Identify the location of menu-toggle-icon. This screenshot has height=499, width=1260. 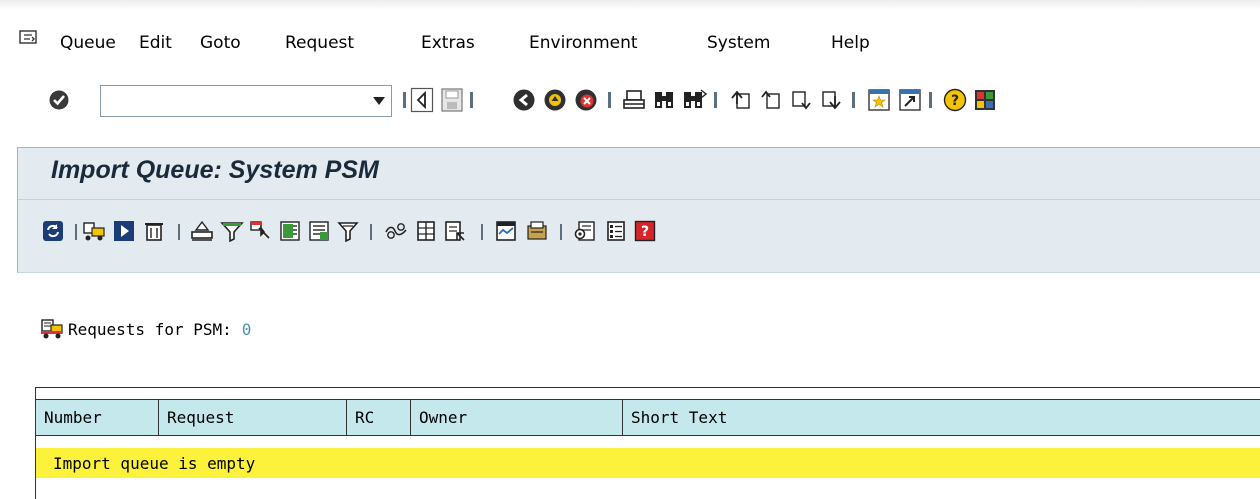
(28, 37).